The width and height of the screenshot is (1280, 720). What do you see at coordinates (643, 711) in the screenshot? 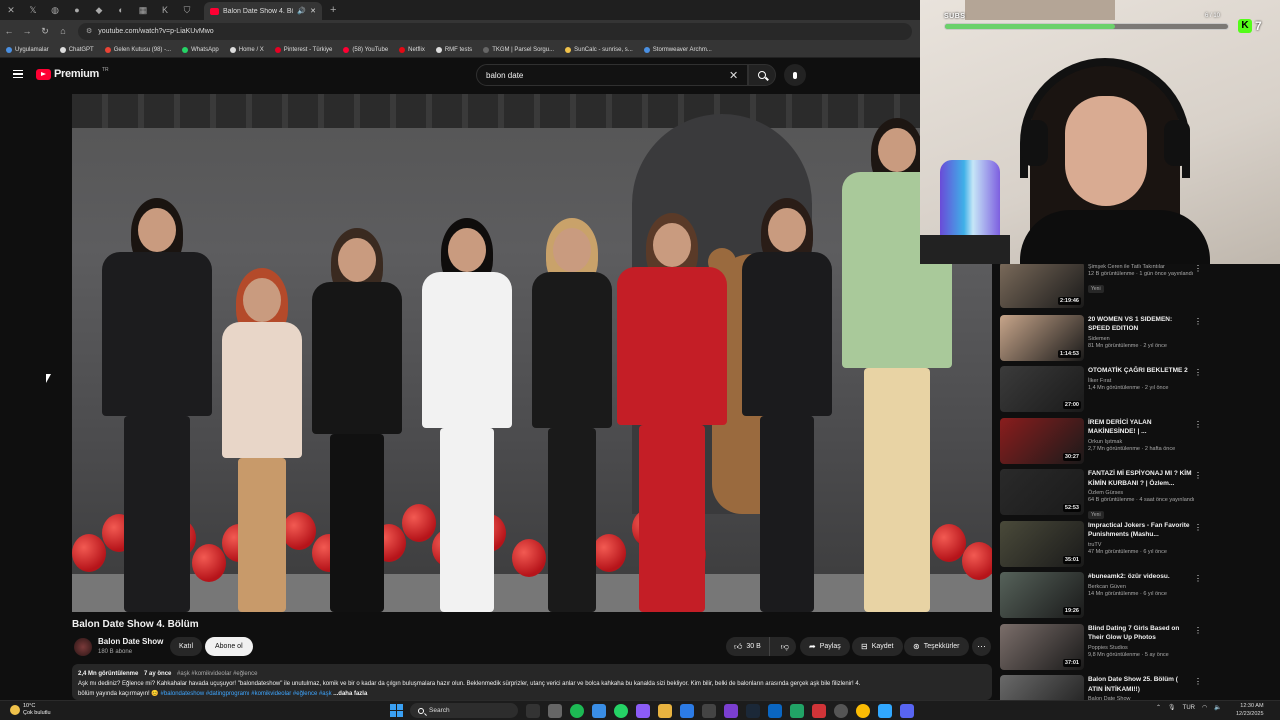
I see `teams-icon` at bounding box center [643, 711].